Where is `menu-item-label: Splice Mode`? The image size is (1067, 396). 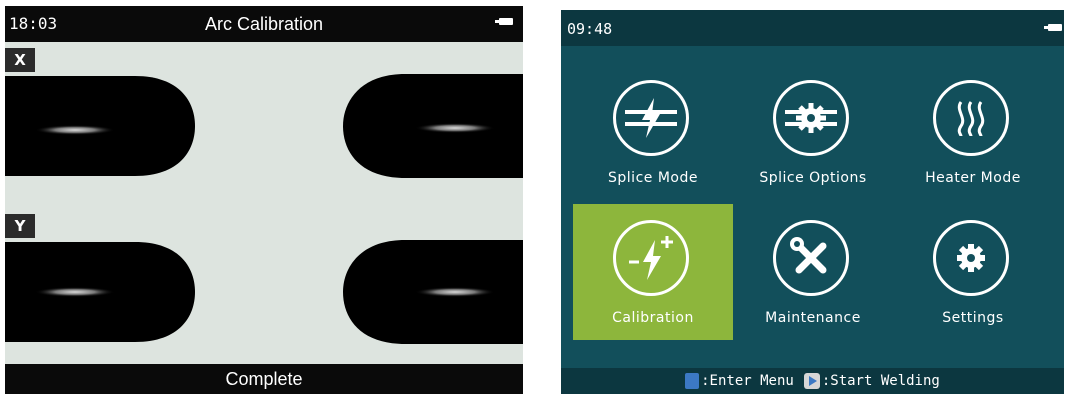 menu-item-label: Splice Mode is located at coordinates (653, 178).